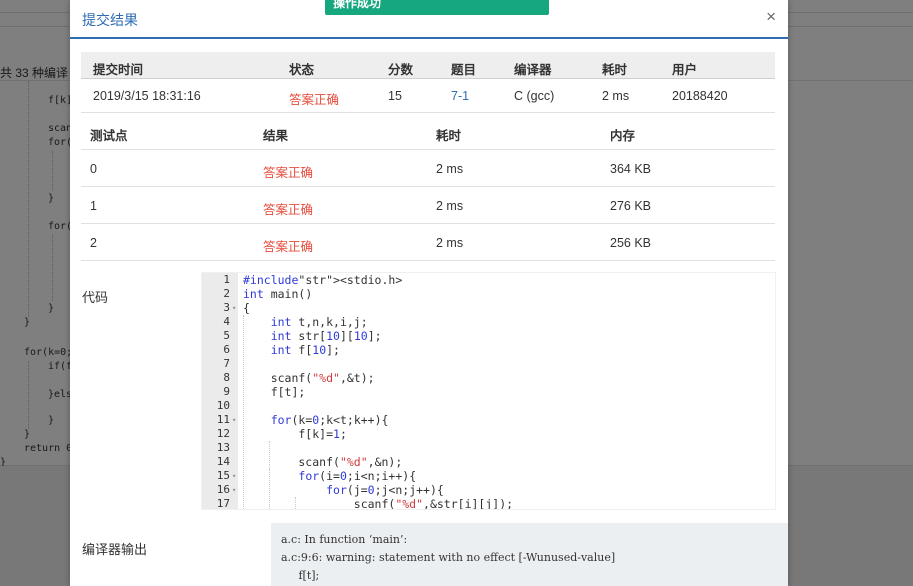  I want to click on header-submit-time: 提交时间, so click(118, 70).